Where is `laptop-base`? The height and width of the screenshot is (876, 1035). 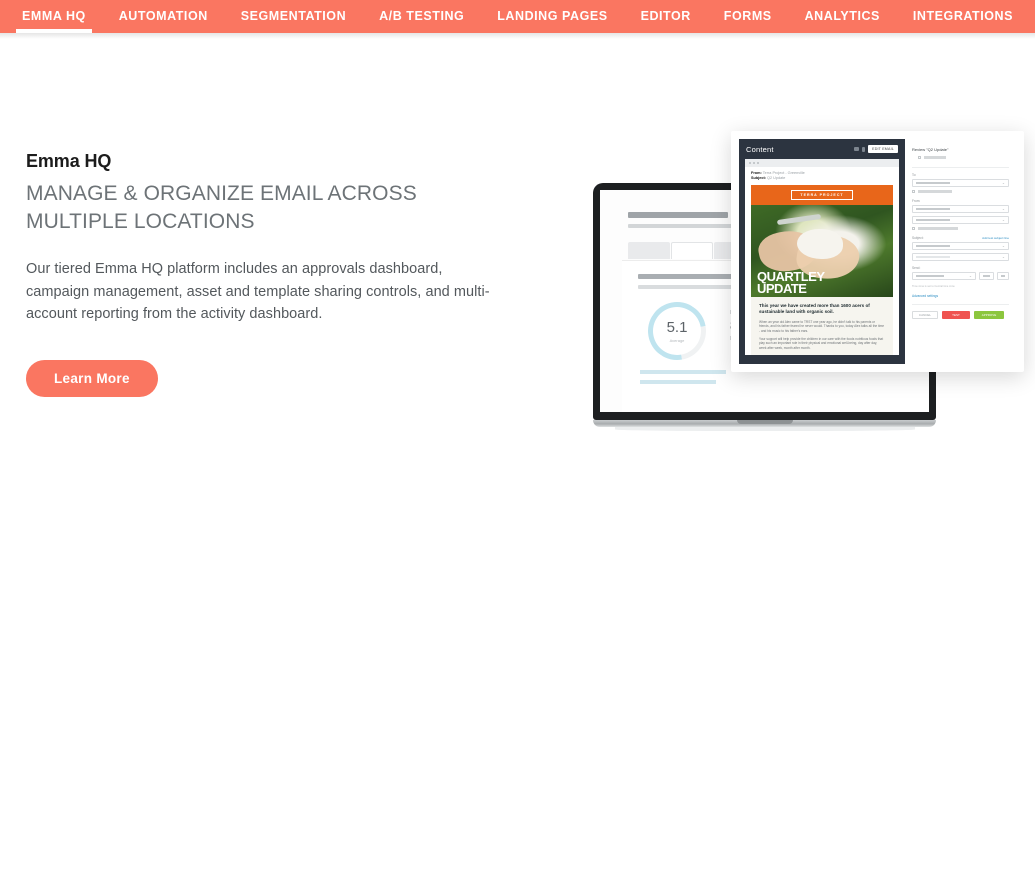 laptop-base is located at coordinates (764, 423).